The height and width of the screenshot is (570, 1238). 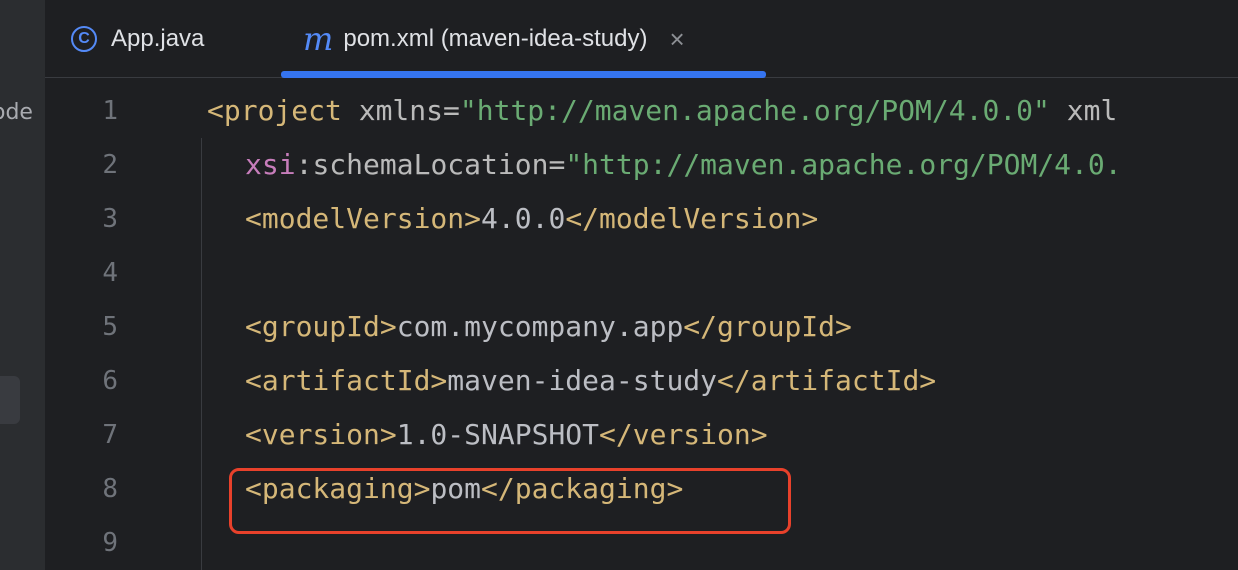 I want to click on xml-namespace: xsi, so click(x=270, y=164).